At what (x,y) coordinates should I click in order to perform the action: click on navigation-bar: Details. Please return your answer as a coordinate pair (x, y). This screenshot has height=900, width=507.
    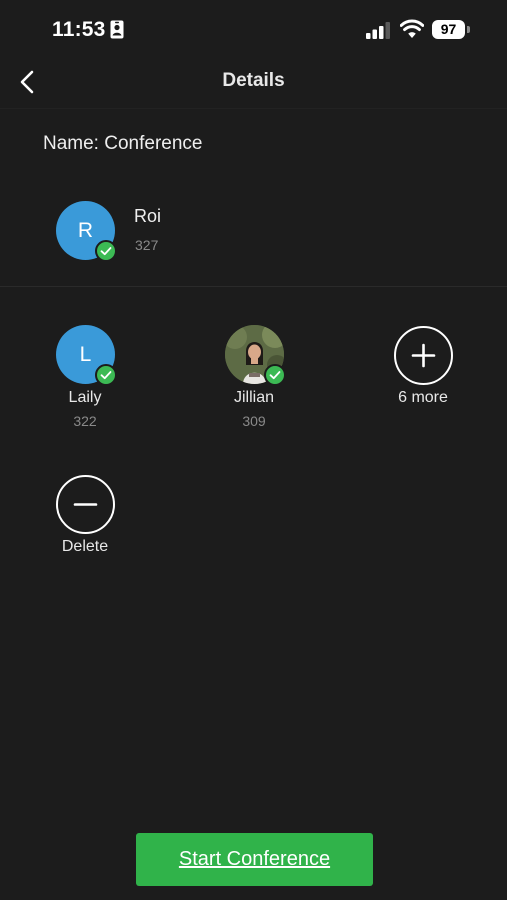
    Looking at the image, I should click on (253, 82).